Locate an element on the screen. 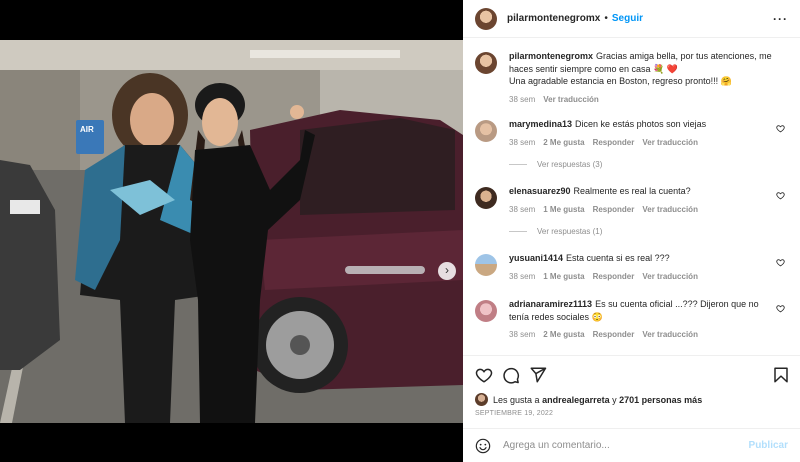 Image resolution: width=800 pixels, height=462 pixels. comment-icon is located at coordinates (511, 375).